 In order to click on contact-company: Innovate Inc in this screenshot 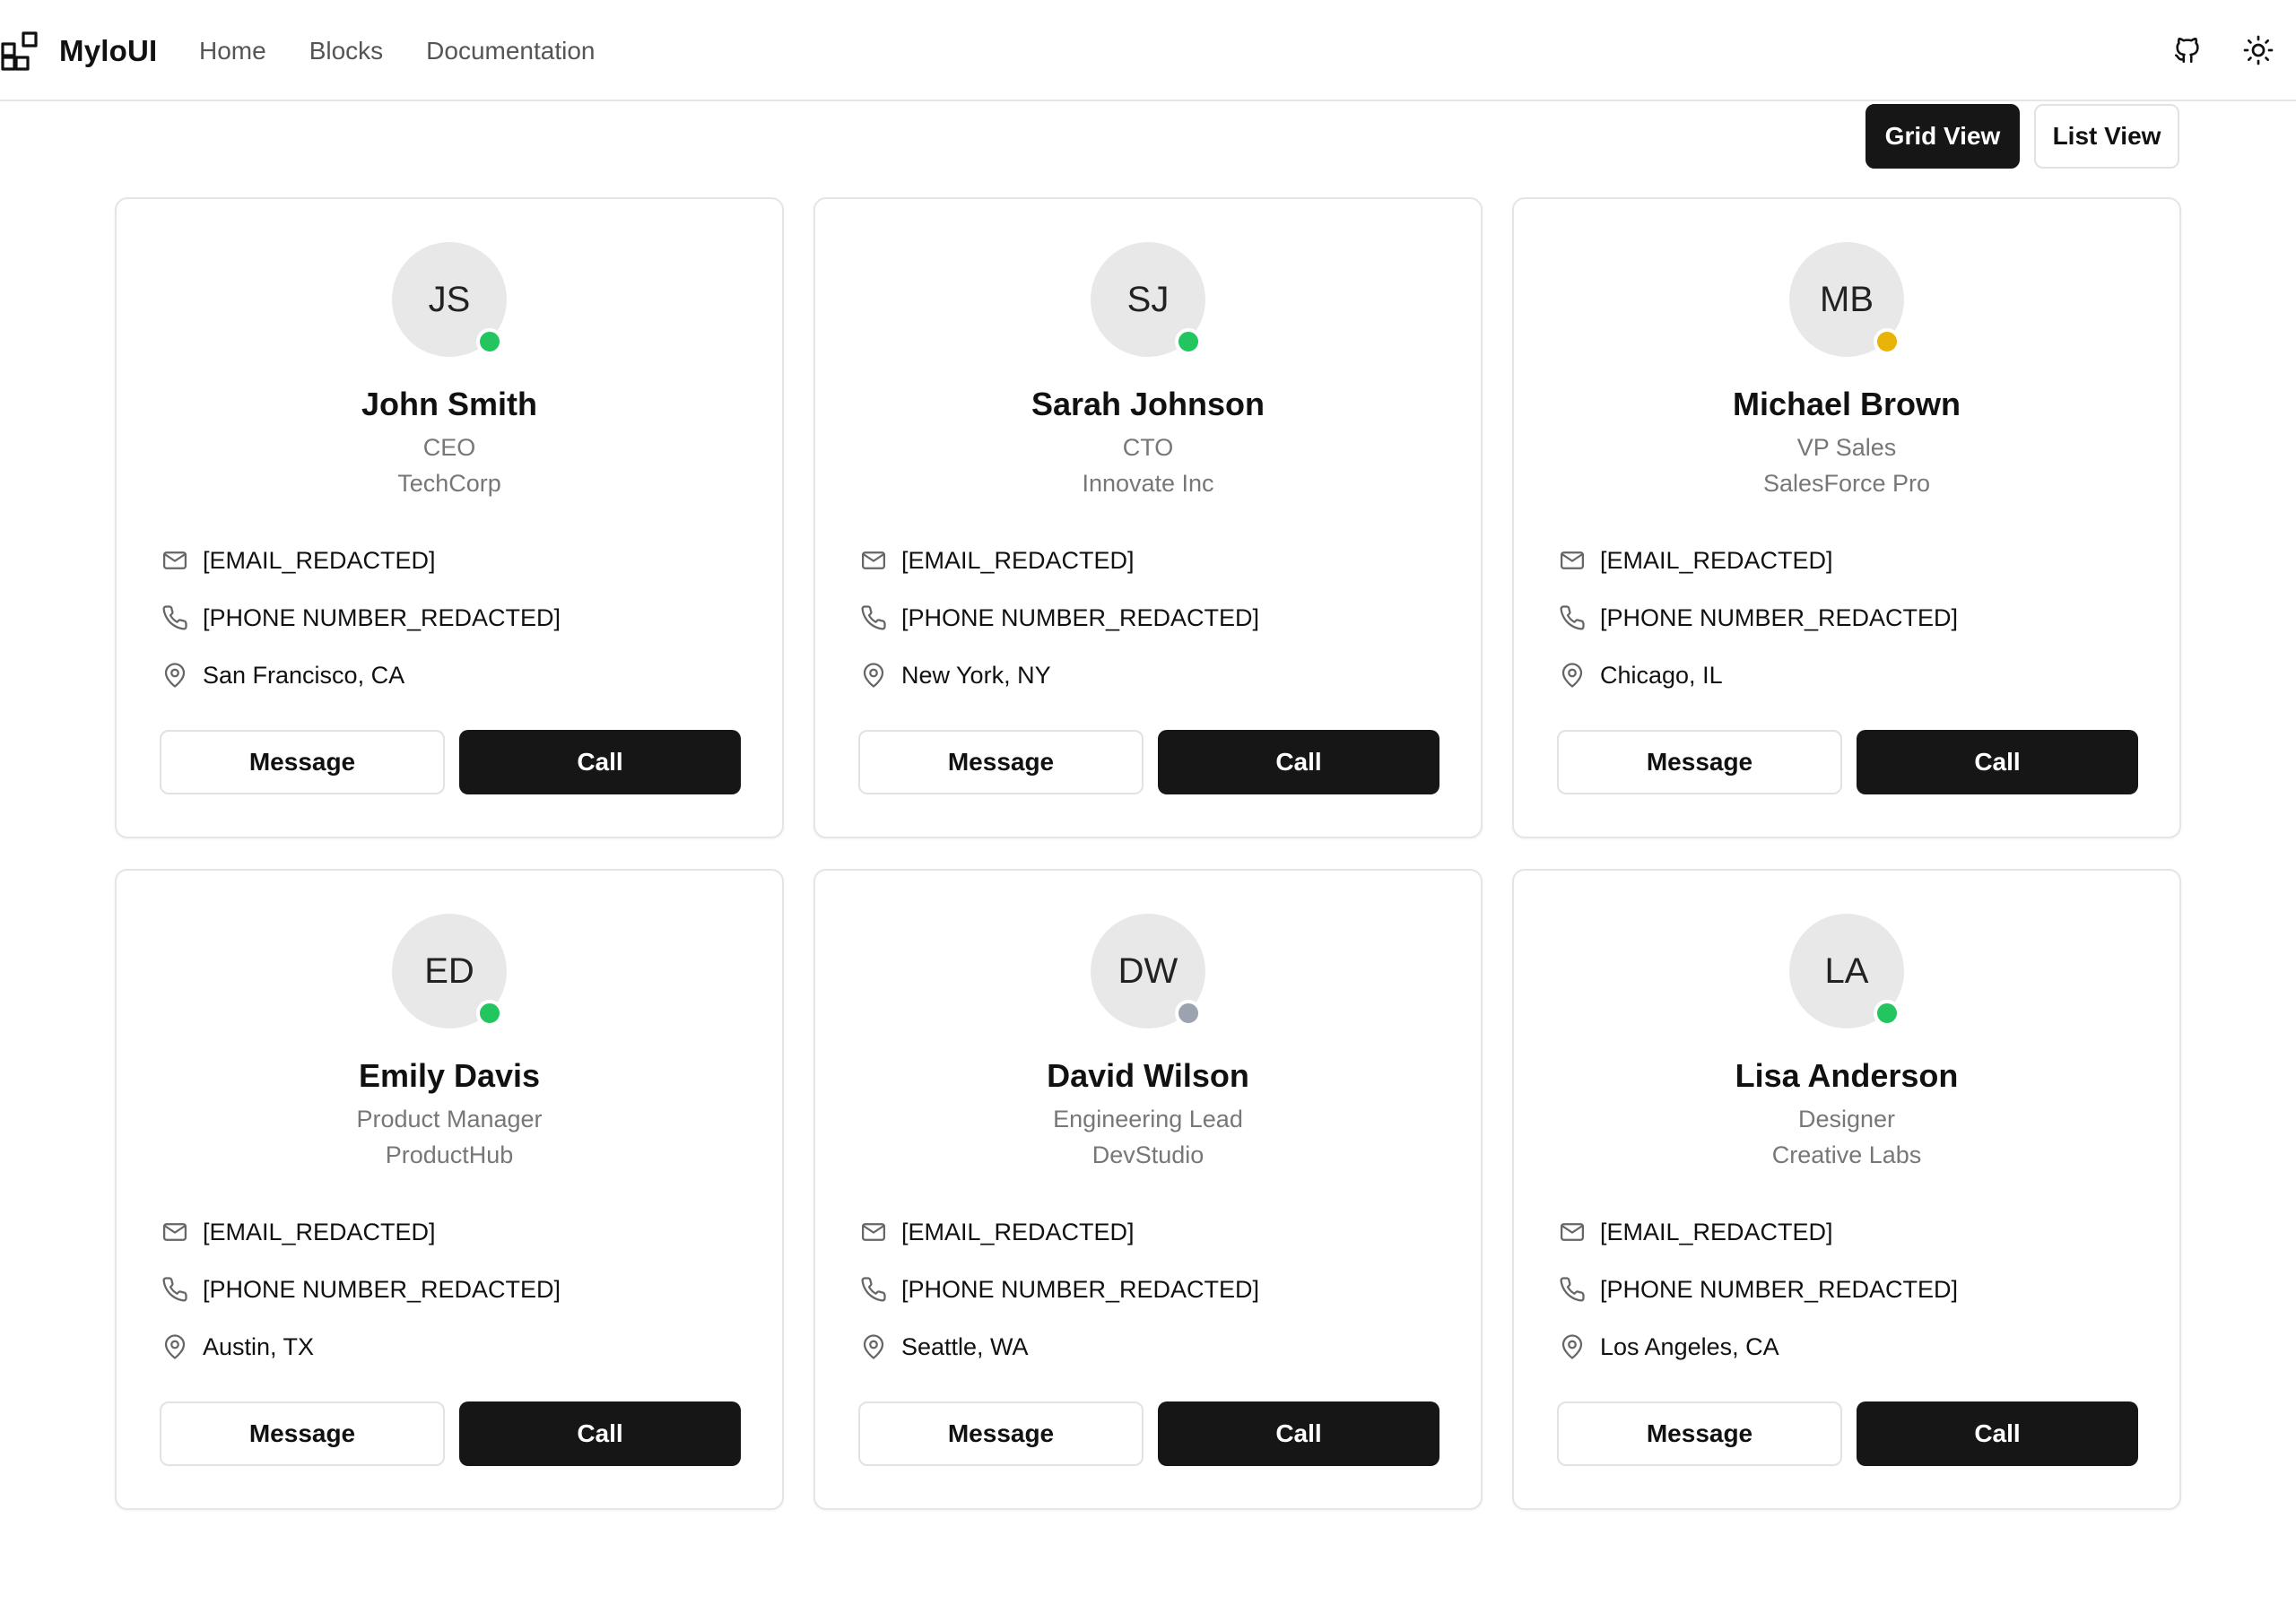, I will do `click(1148, 483)`.